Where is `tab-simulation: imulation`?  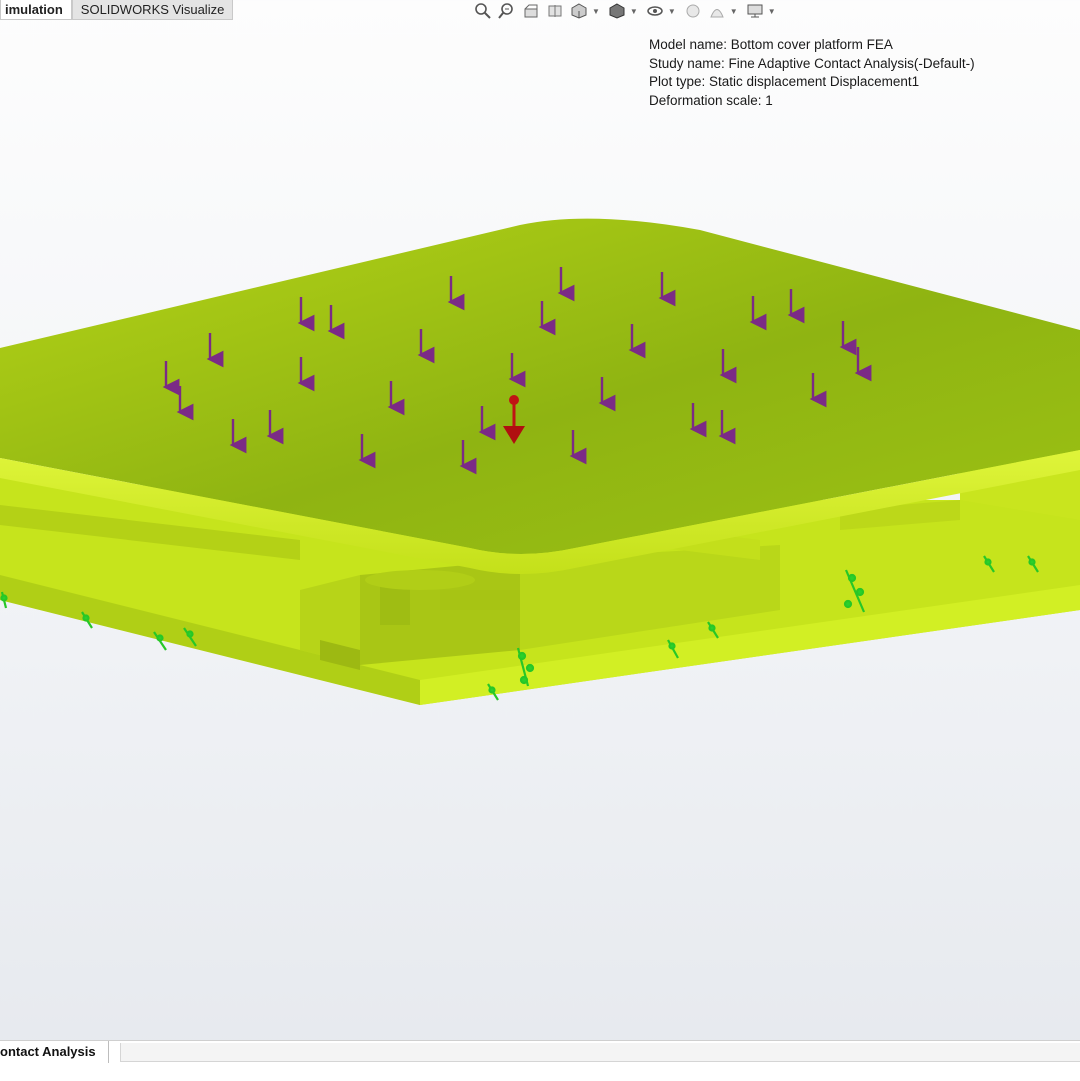 tab-simulation: imulation is located at coordinates (36, 10).